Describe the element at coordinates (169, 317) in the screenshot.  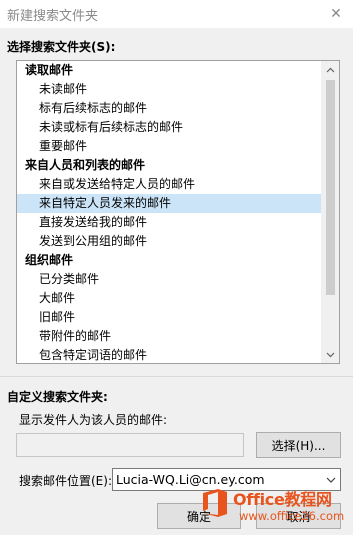
I see `folder-list-item: 旧邮件` at that location.